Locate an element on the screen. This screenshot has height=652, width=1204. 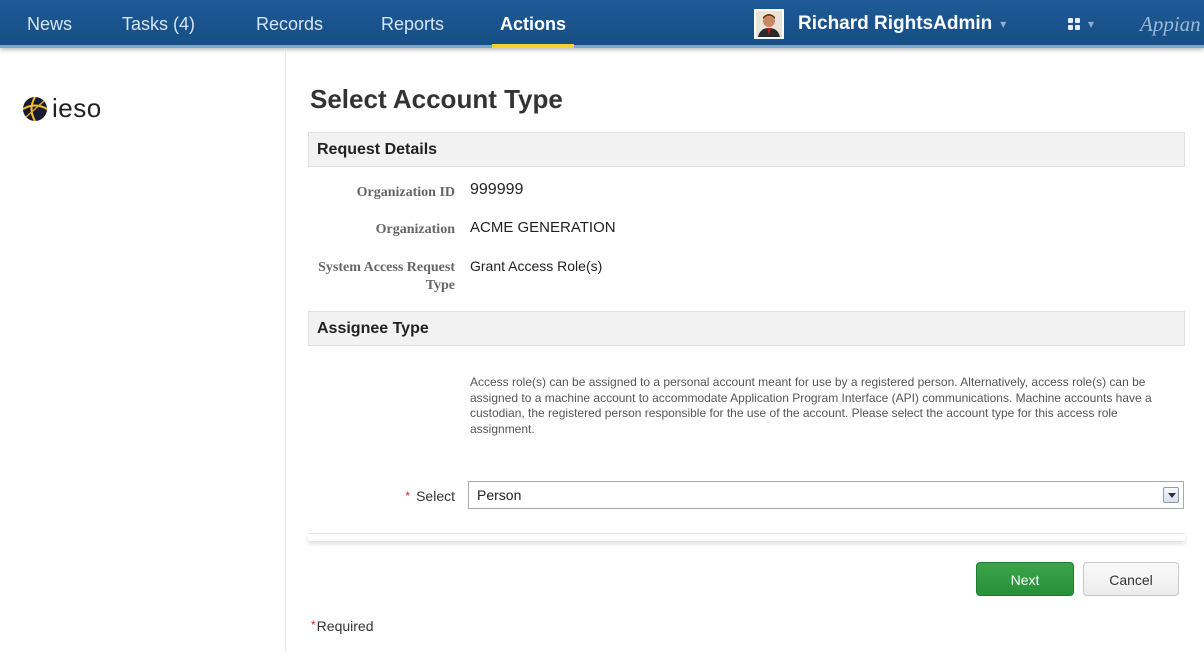
section-header-assignee-type: Assignee Type is located at coordinates (746, 328).